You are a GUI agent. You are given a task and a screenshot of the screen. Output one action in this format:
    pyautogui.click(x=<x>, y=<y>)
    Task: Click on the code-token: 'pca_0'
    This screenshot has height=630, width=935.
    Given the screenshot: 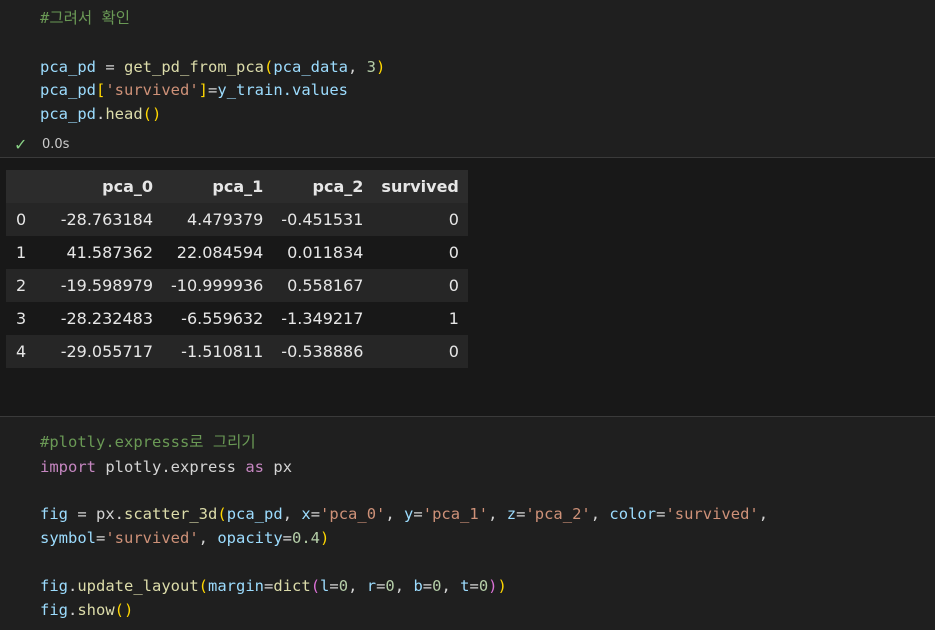 What is the action you would take?
    pyautogui.click(x=353, y=514)
    